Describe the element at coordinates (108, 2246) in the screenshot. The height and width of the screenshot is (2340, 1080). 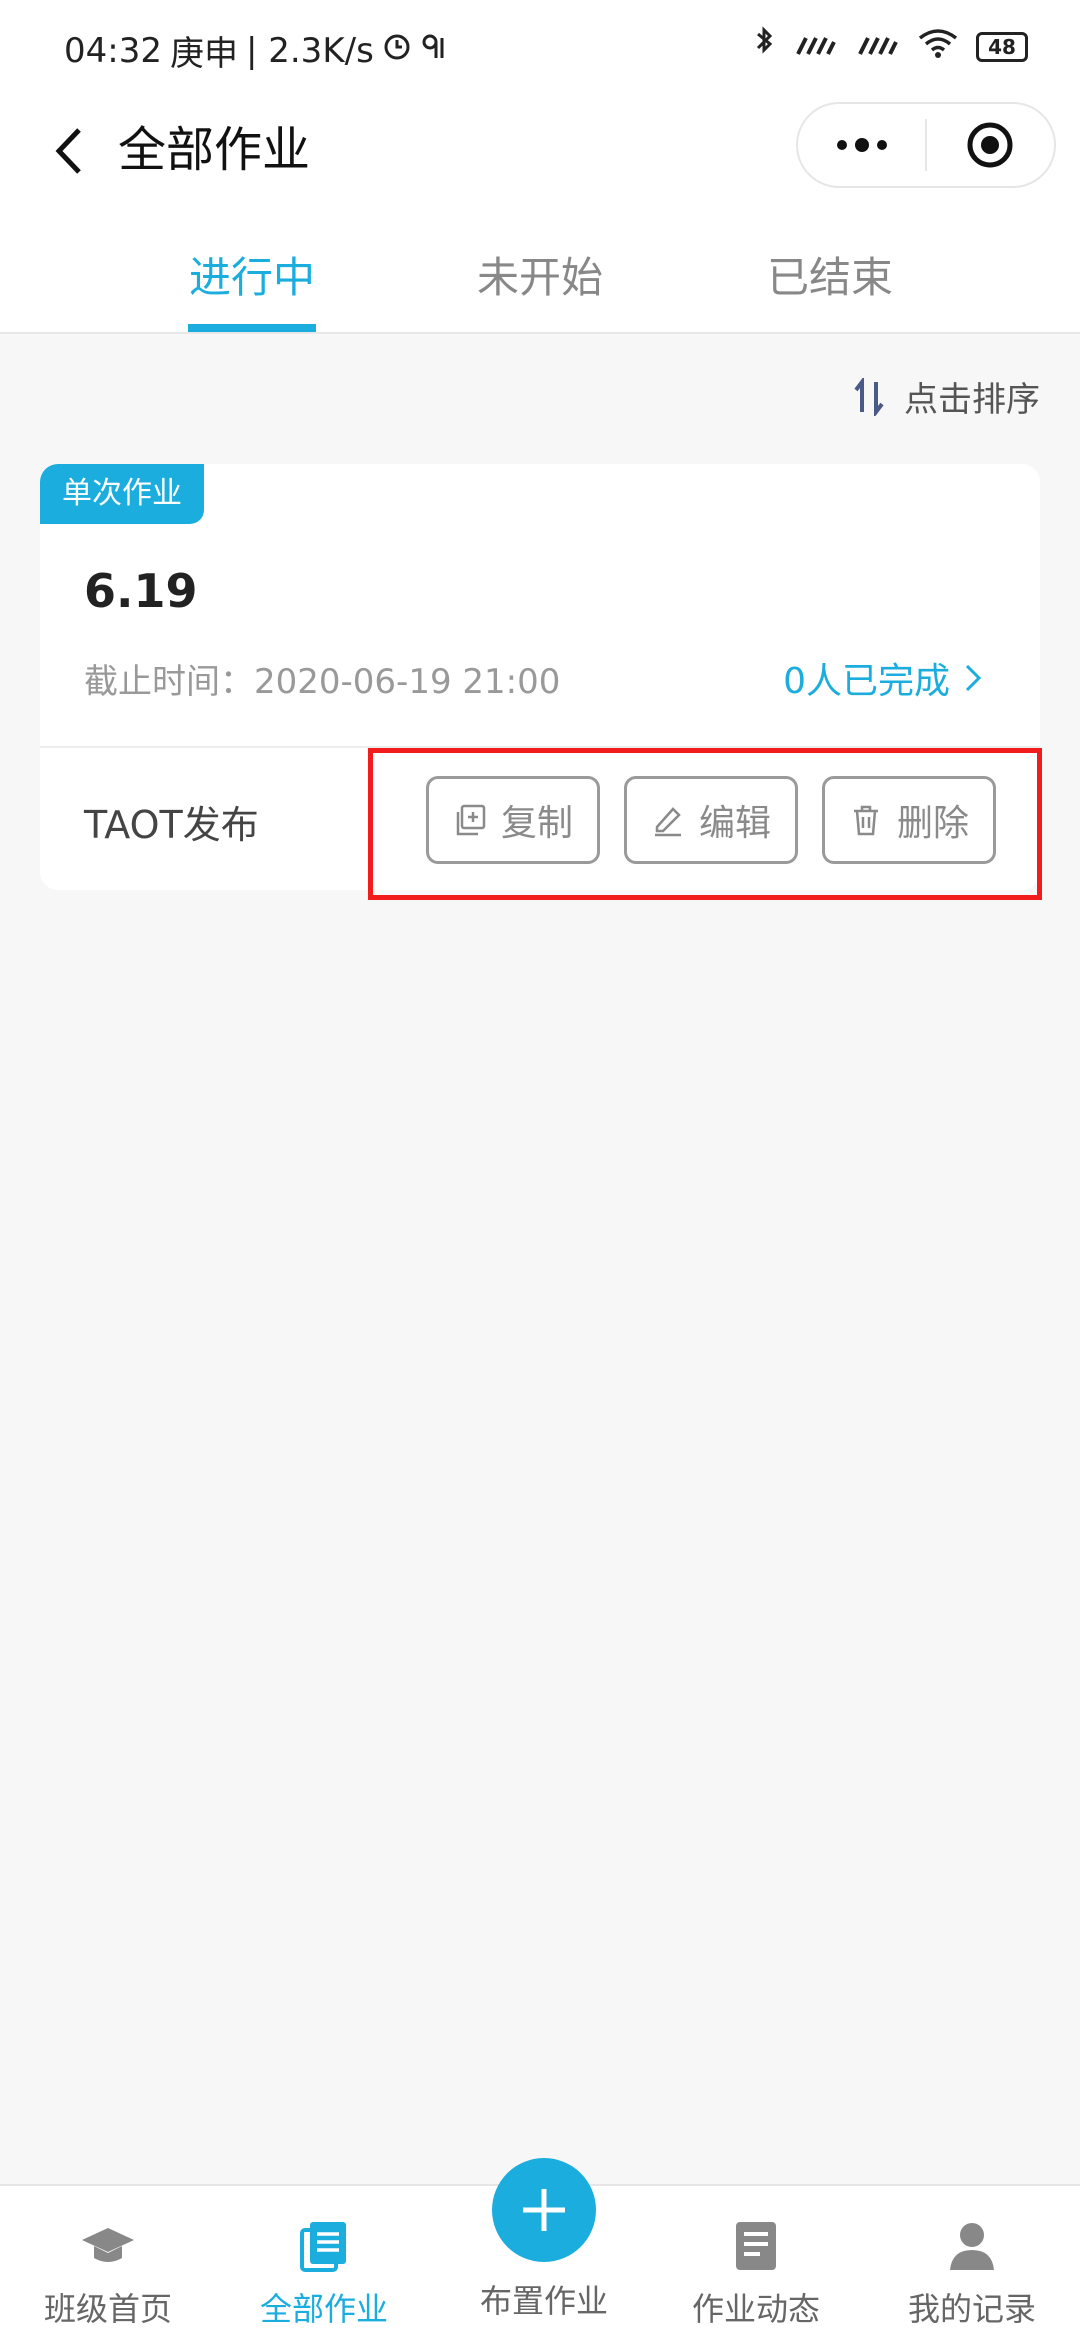
I see `graduation-cap-icon` at that location.